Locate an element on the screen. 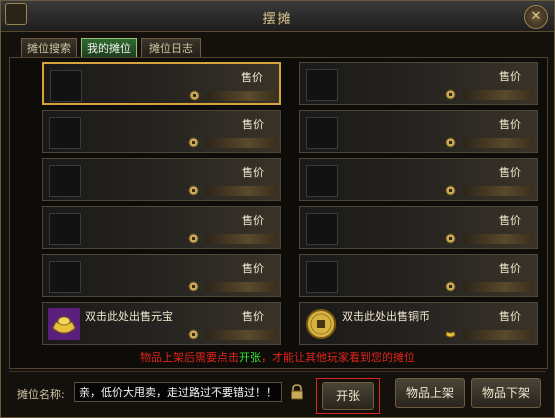 The image size is (555, 418). list-item-button: 物品上架 is located at coordinates (430, 393).